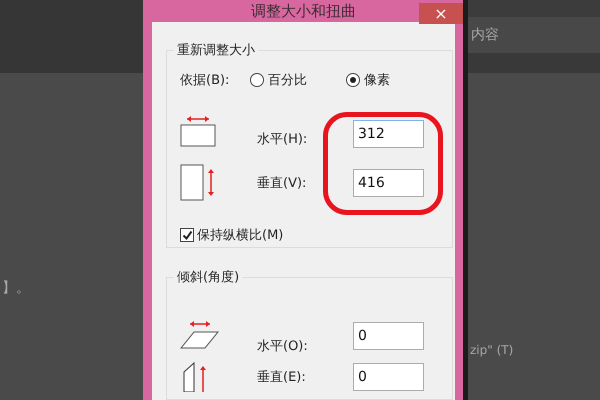  Describe the element at coordinates (316, 235) in the screenshot. I see `keep-ratio-checkbox: 保持纵横比(M)` at that location.